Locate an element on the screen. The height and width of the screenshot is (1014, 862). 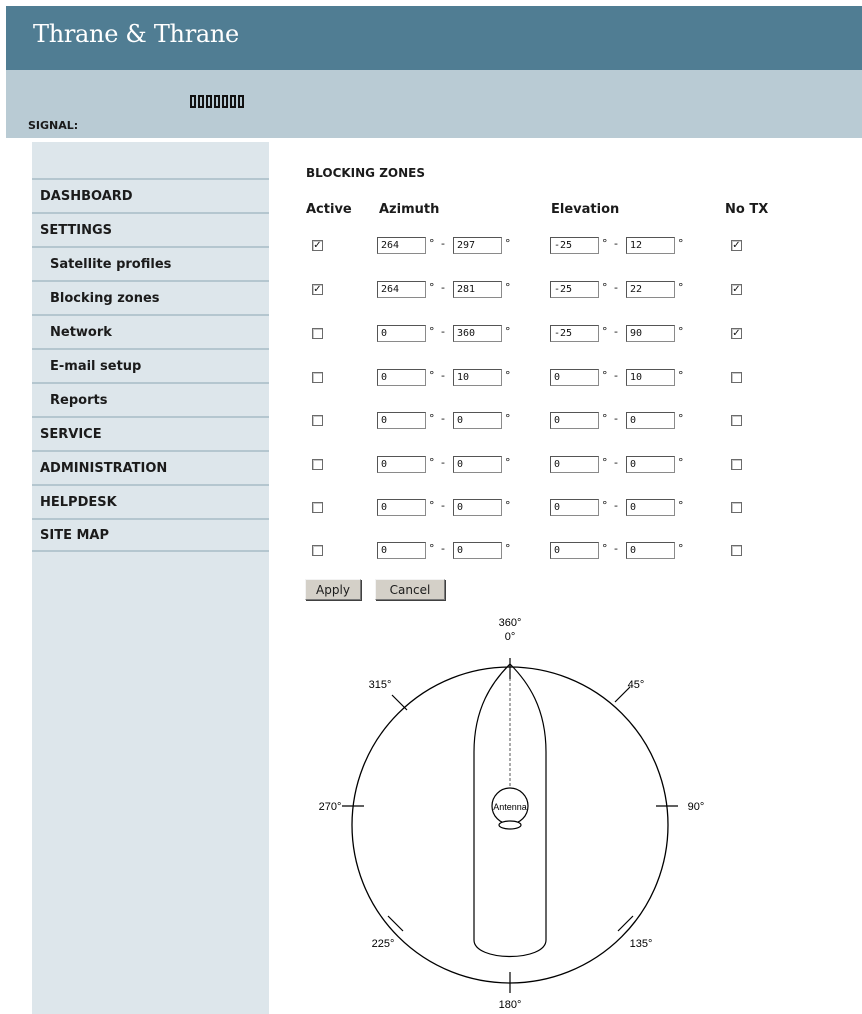
label-45: 45° is located at coordinates (636, 685).